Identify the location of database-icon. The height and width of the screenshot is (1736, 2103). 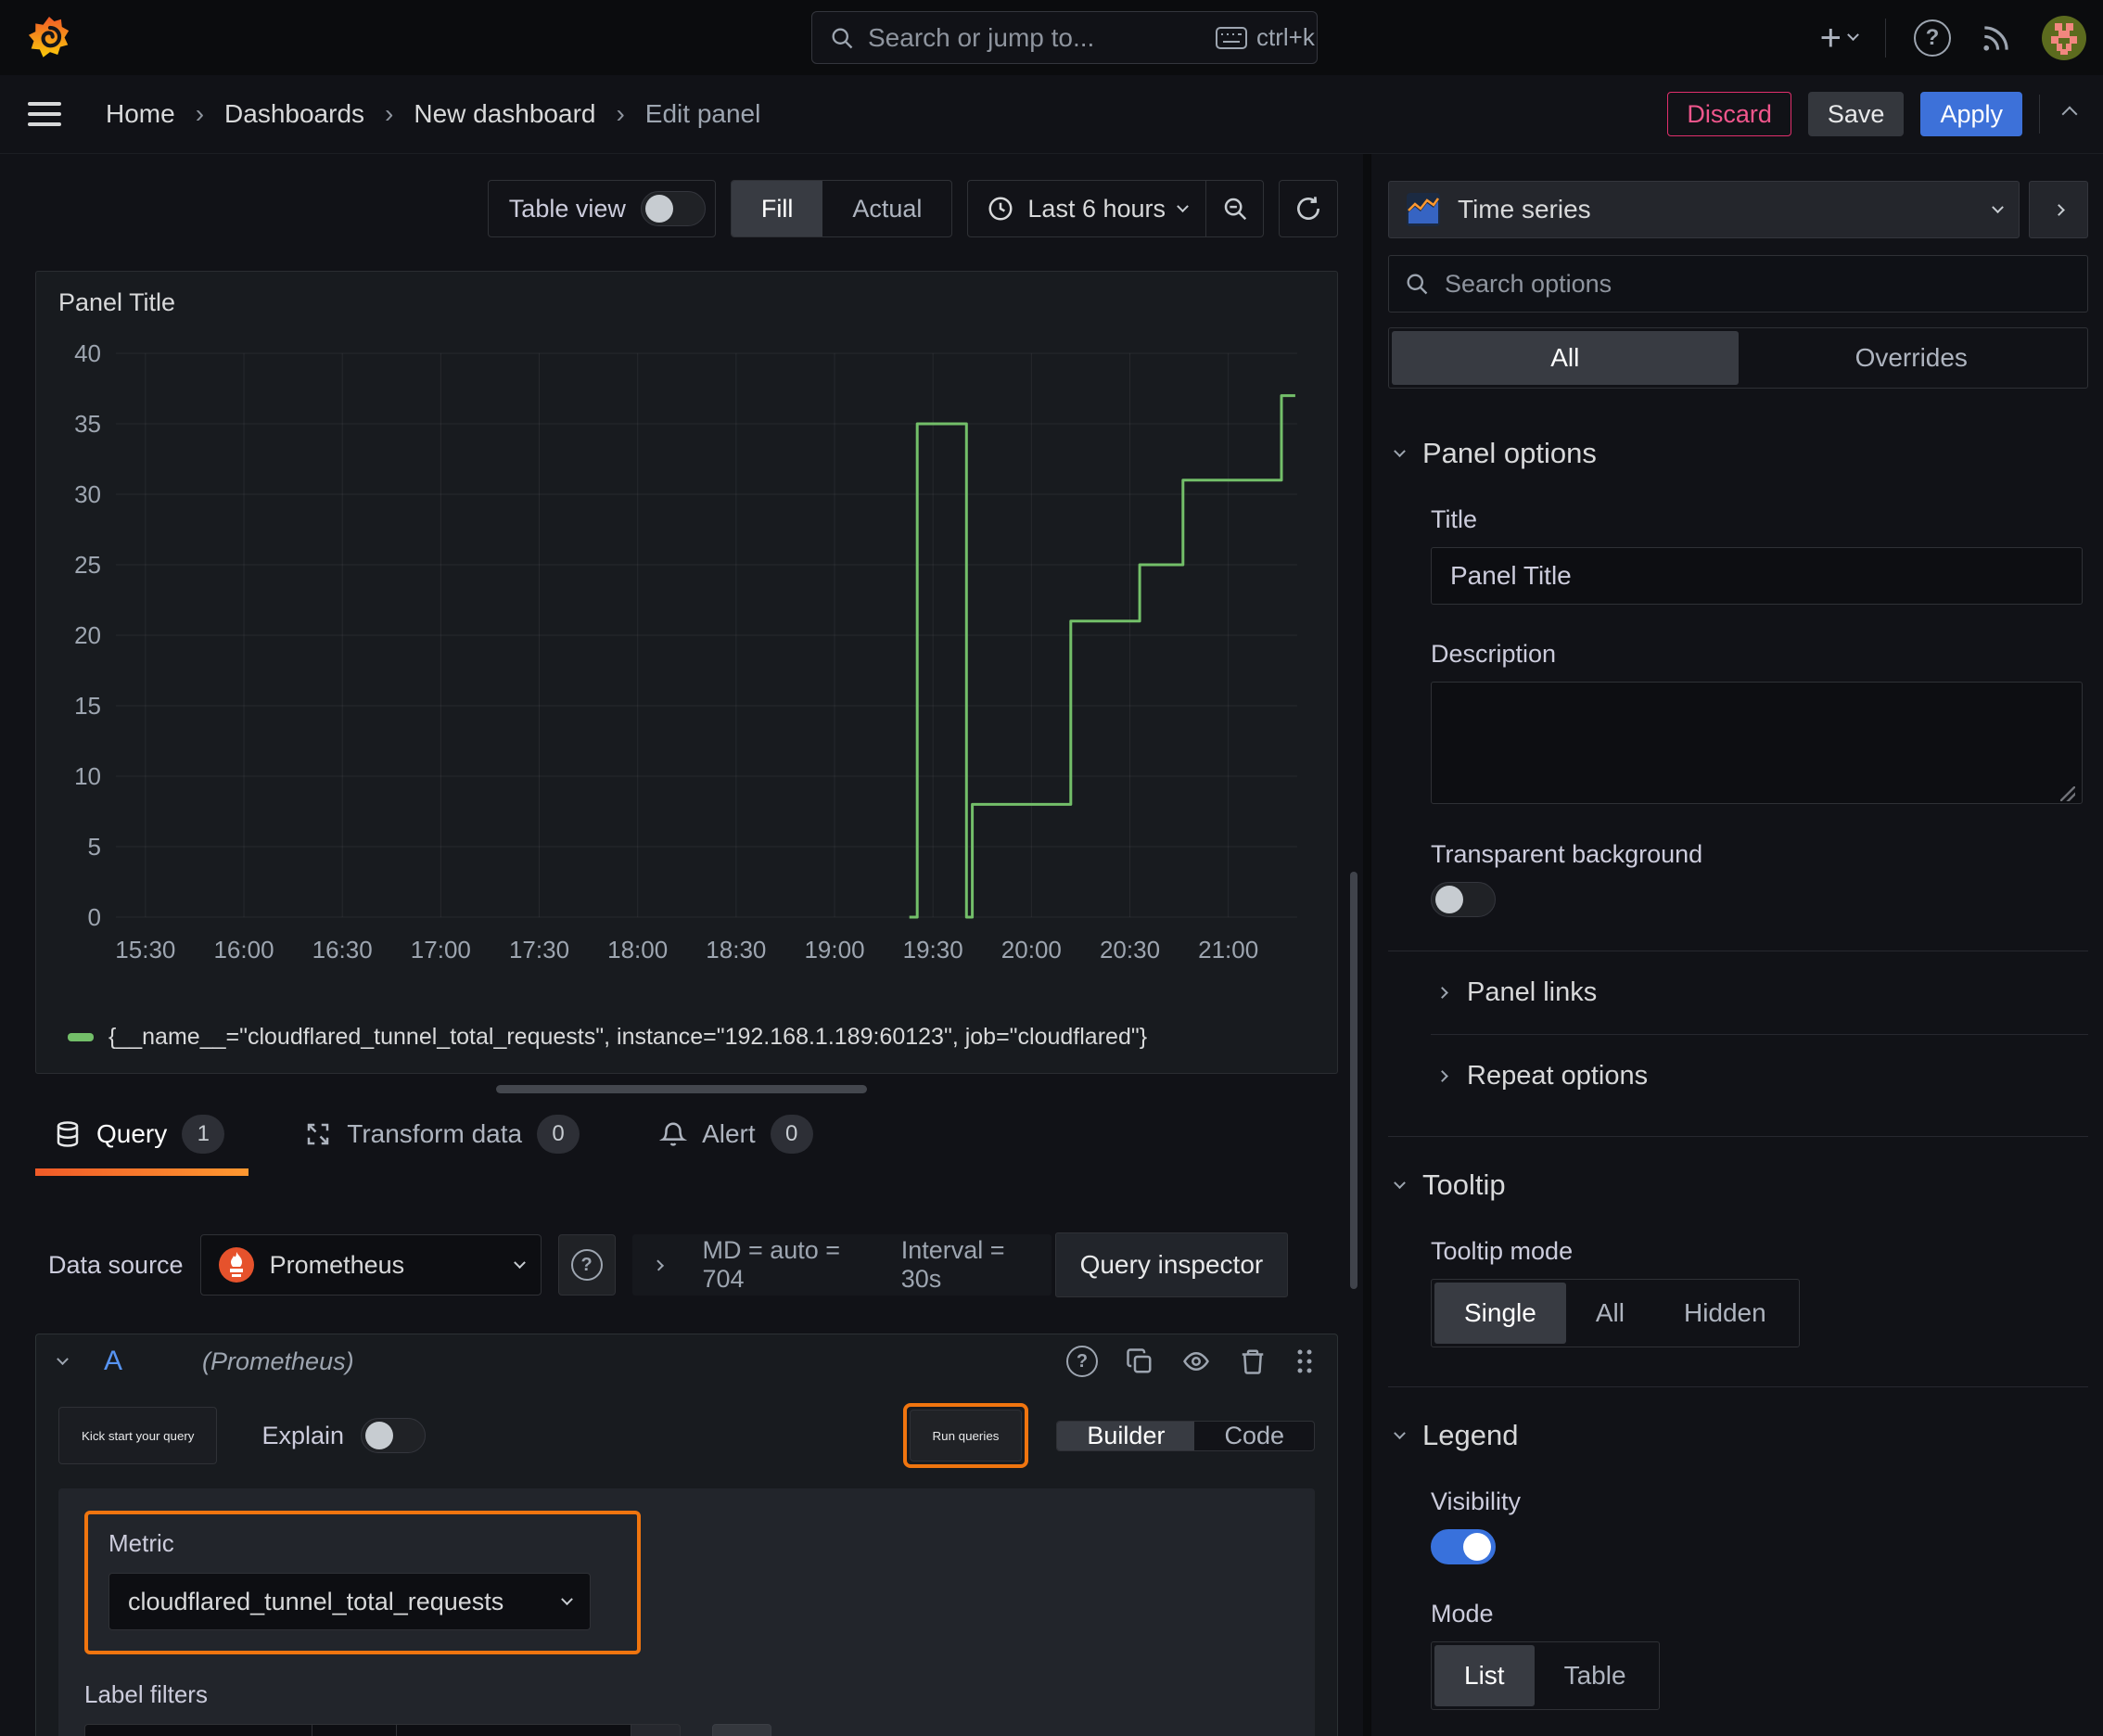
(68, 1134).